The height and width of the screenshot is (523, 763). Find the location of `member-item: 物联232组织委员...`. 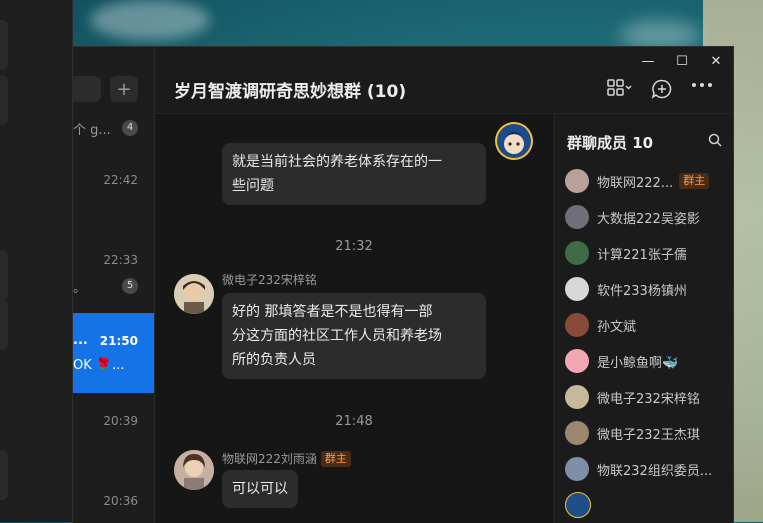

member-item: 物联232组织委员... is located at coordinates (647, 469).